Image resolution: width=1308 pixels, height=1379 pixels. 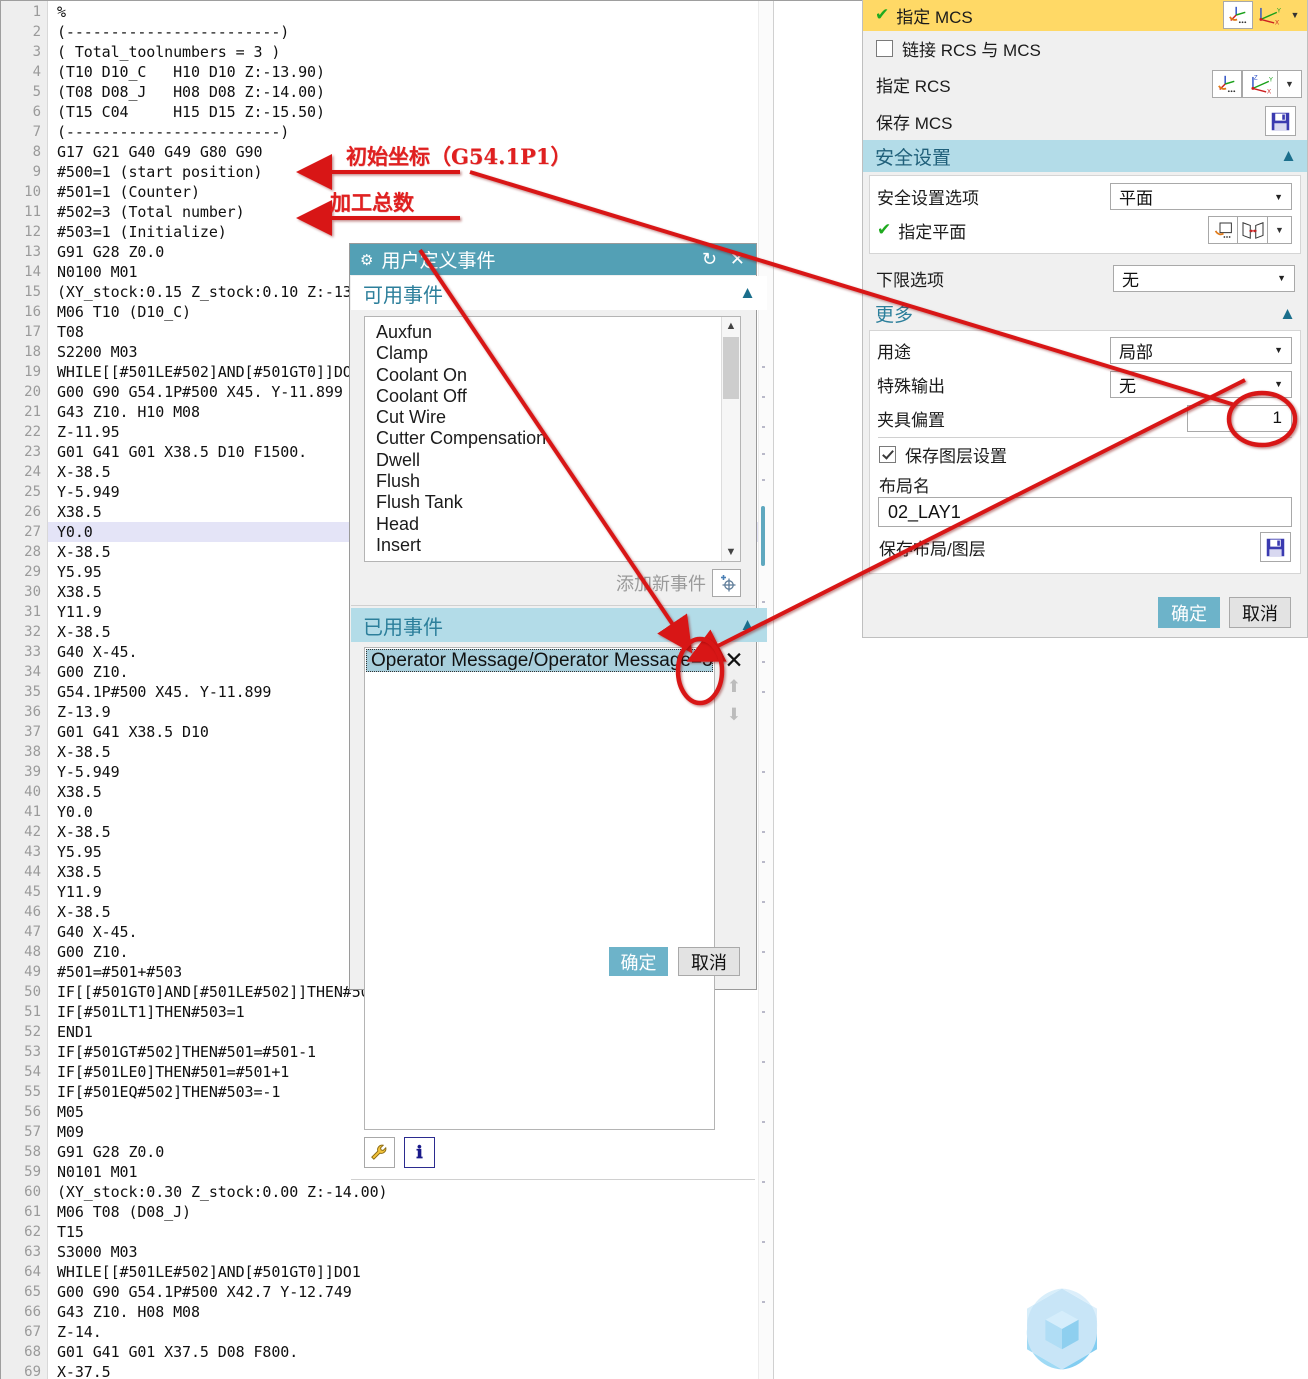 What do you see at coordinates (539, 660) in the screenshot?
I see `used-event-item: Operator Message/Operator Message=3` at bounding box center [539, 660].